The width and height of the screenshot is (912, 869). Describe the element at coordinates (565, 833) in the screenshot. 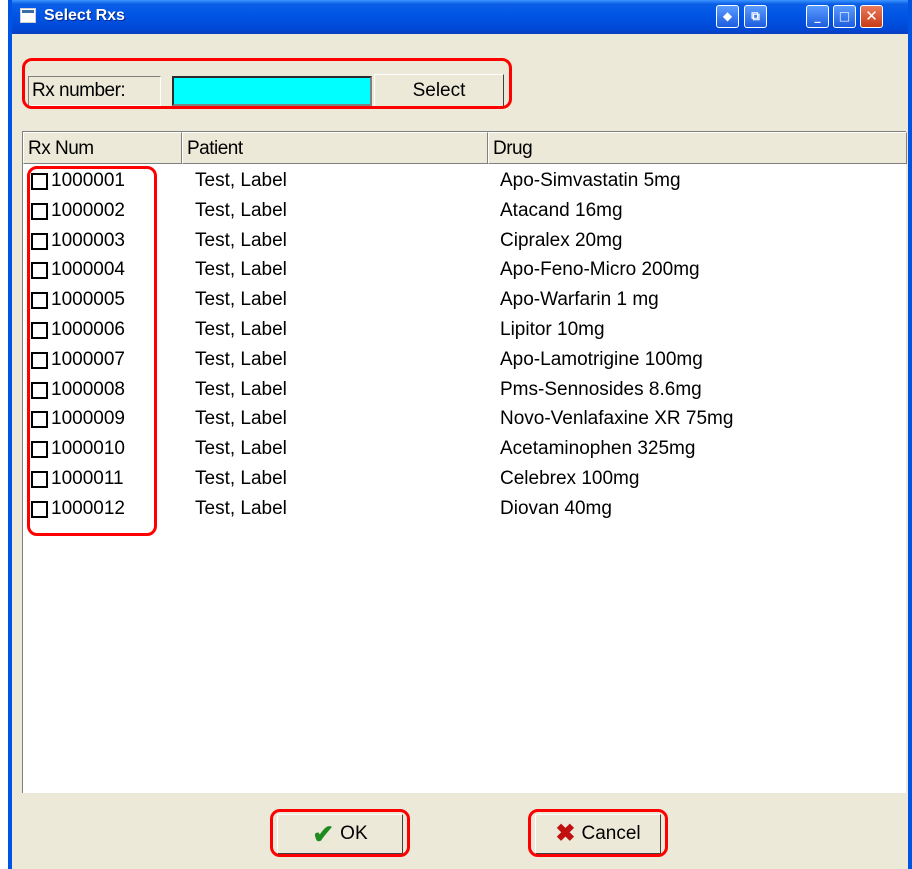

I see `x-icon: ✖` at that location.